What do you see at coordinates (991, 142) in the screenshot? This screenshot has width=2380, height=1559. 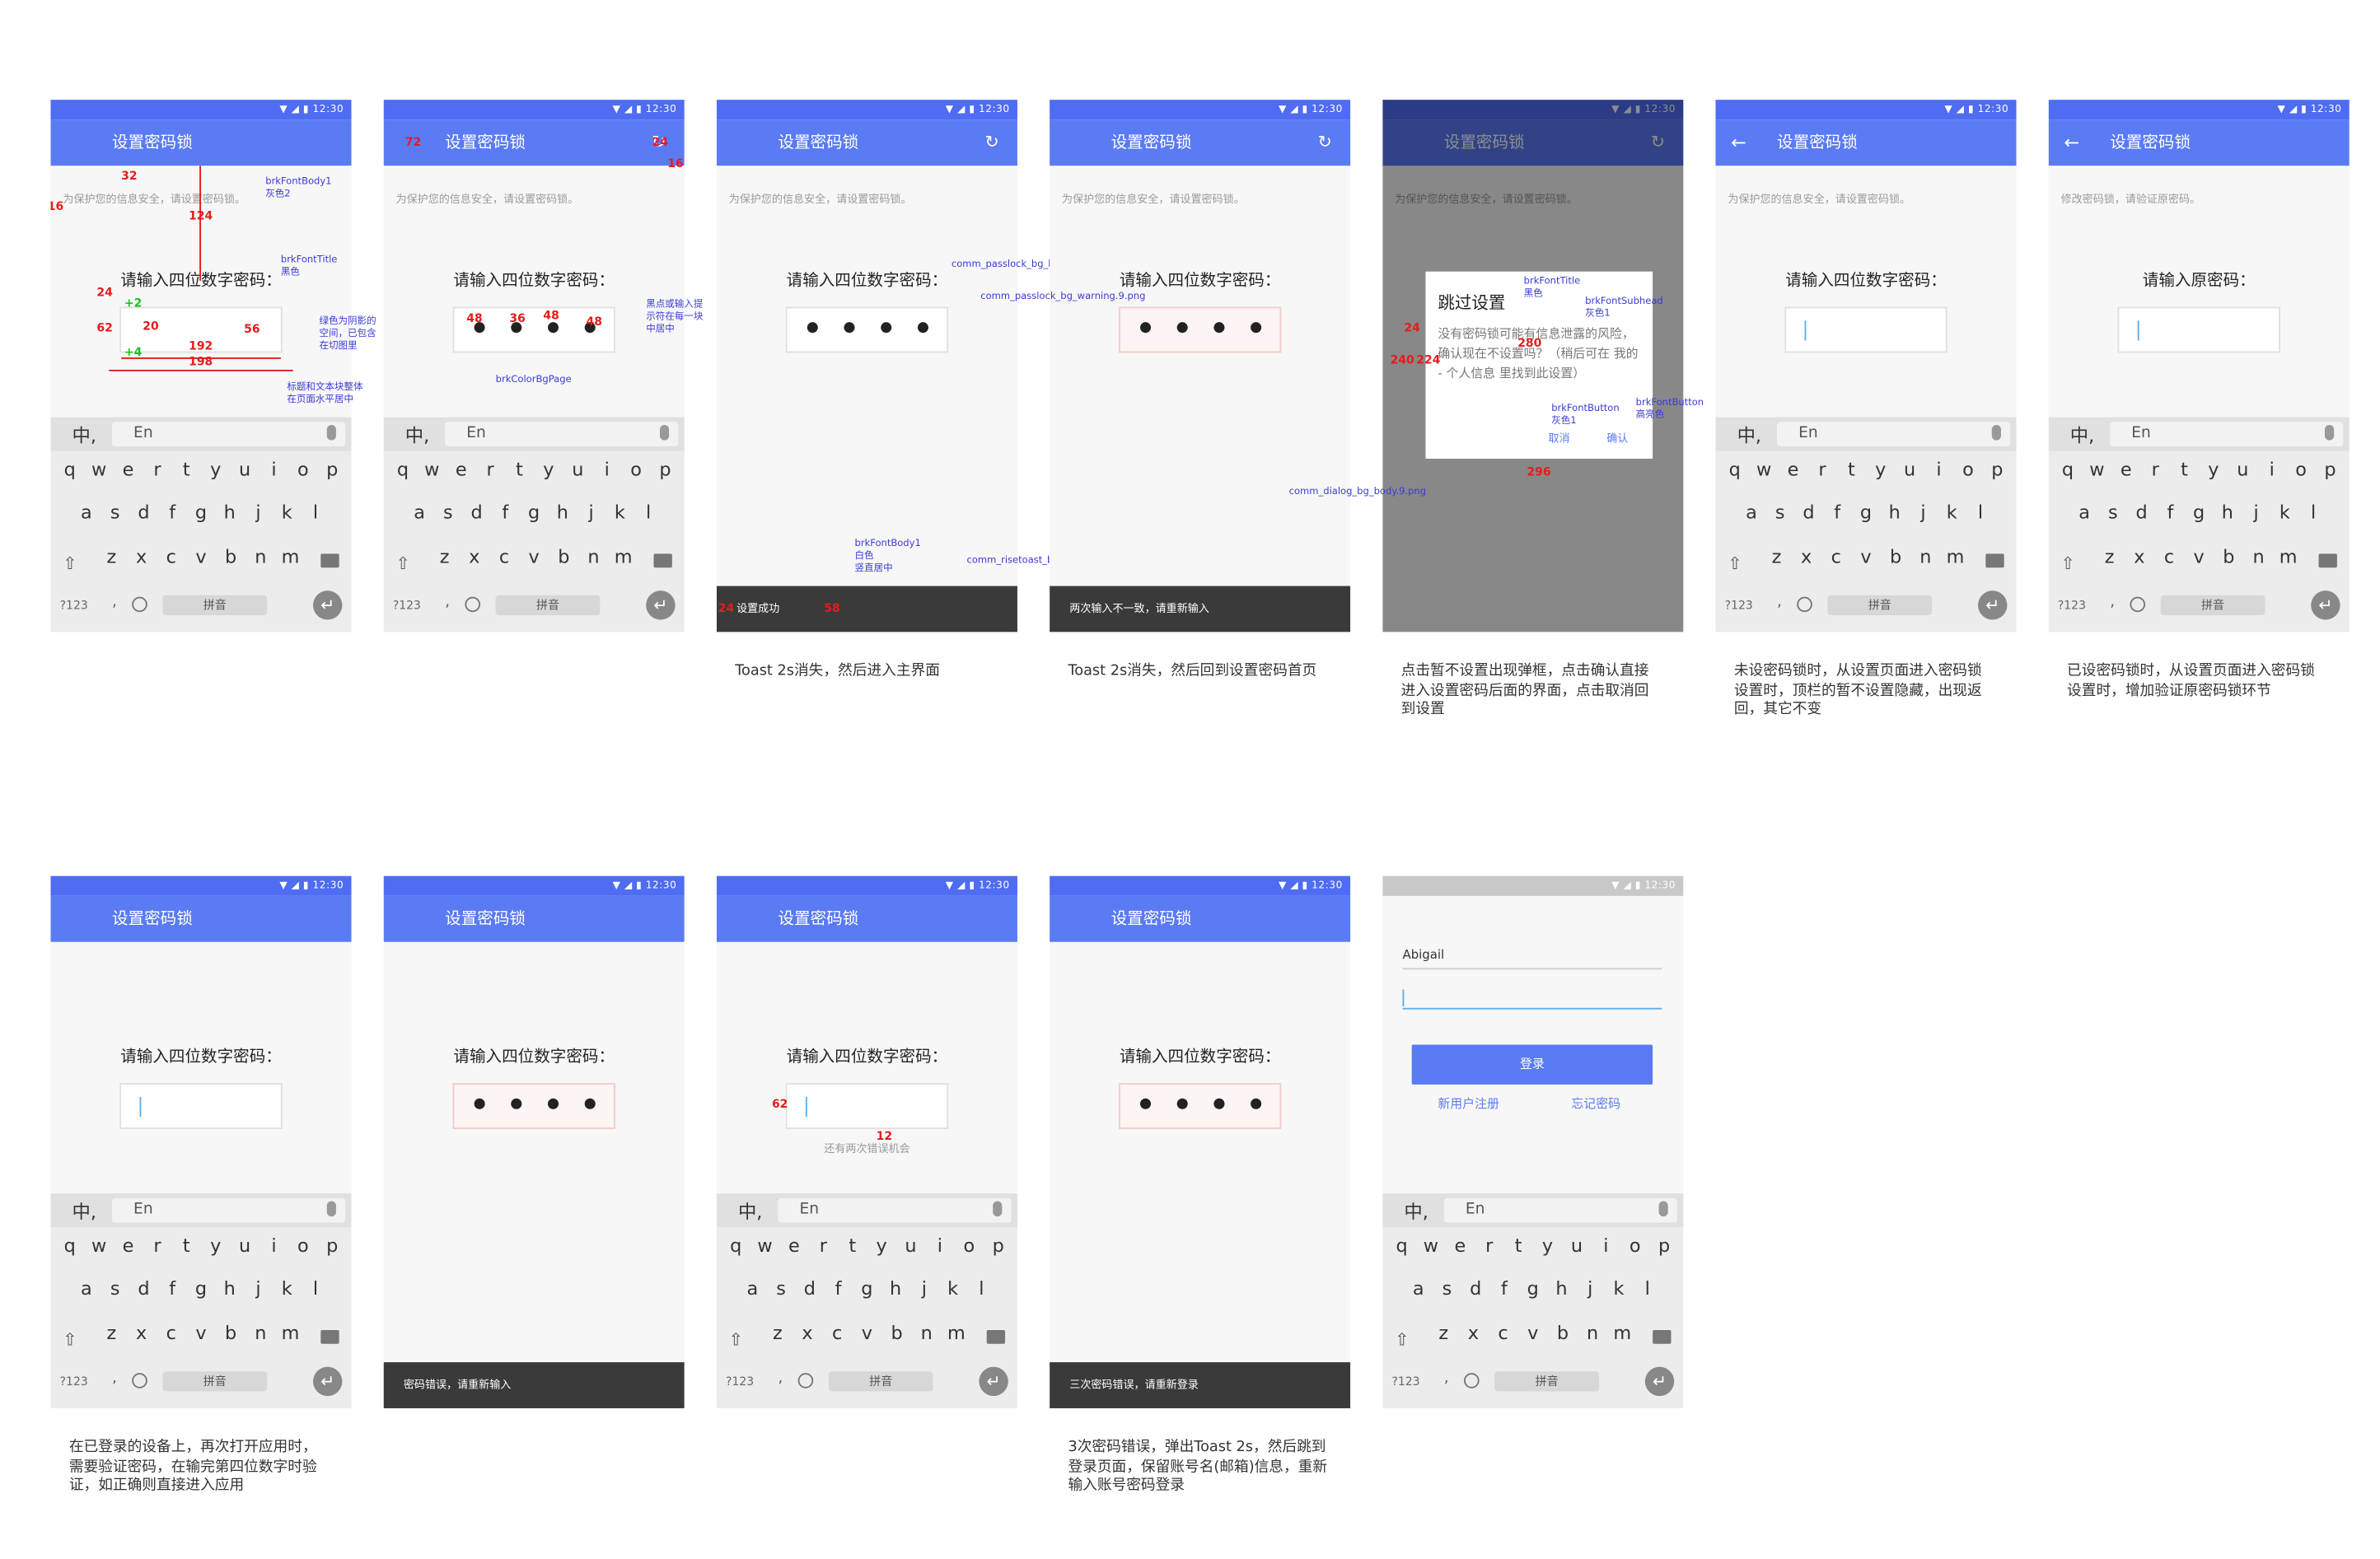 I see `skip-icon: ↻` at bounding box center [991, 142].